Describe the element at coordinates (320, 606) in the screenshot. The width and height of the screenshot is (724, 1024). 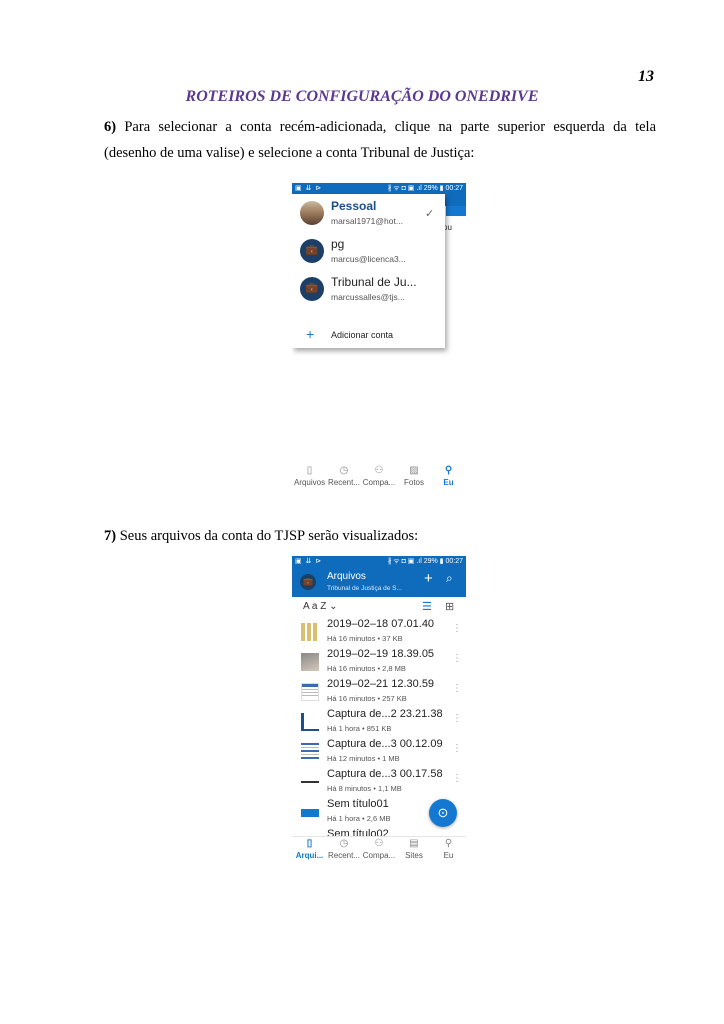
I see `sort-dropdown: A a Z ⌄` at that location.